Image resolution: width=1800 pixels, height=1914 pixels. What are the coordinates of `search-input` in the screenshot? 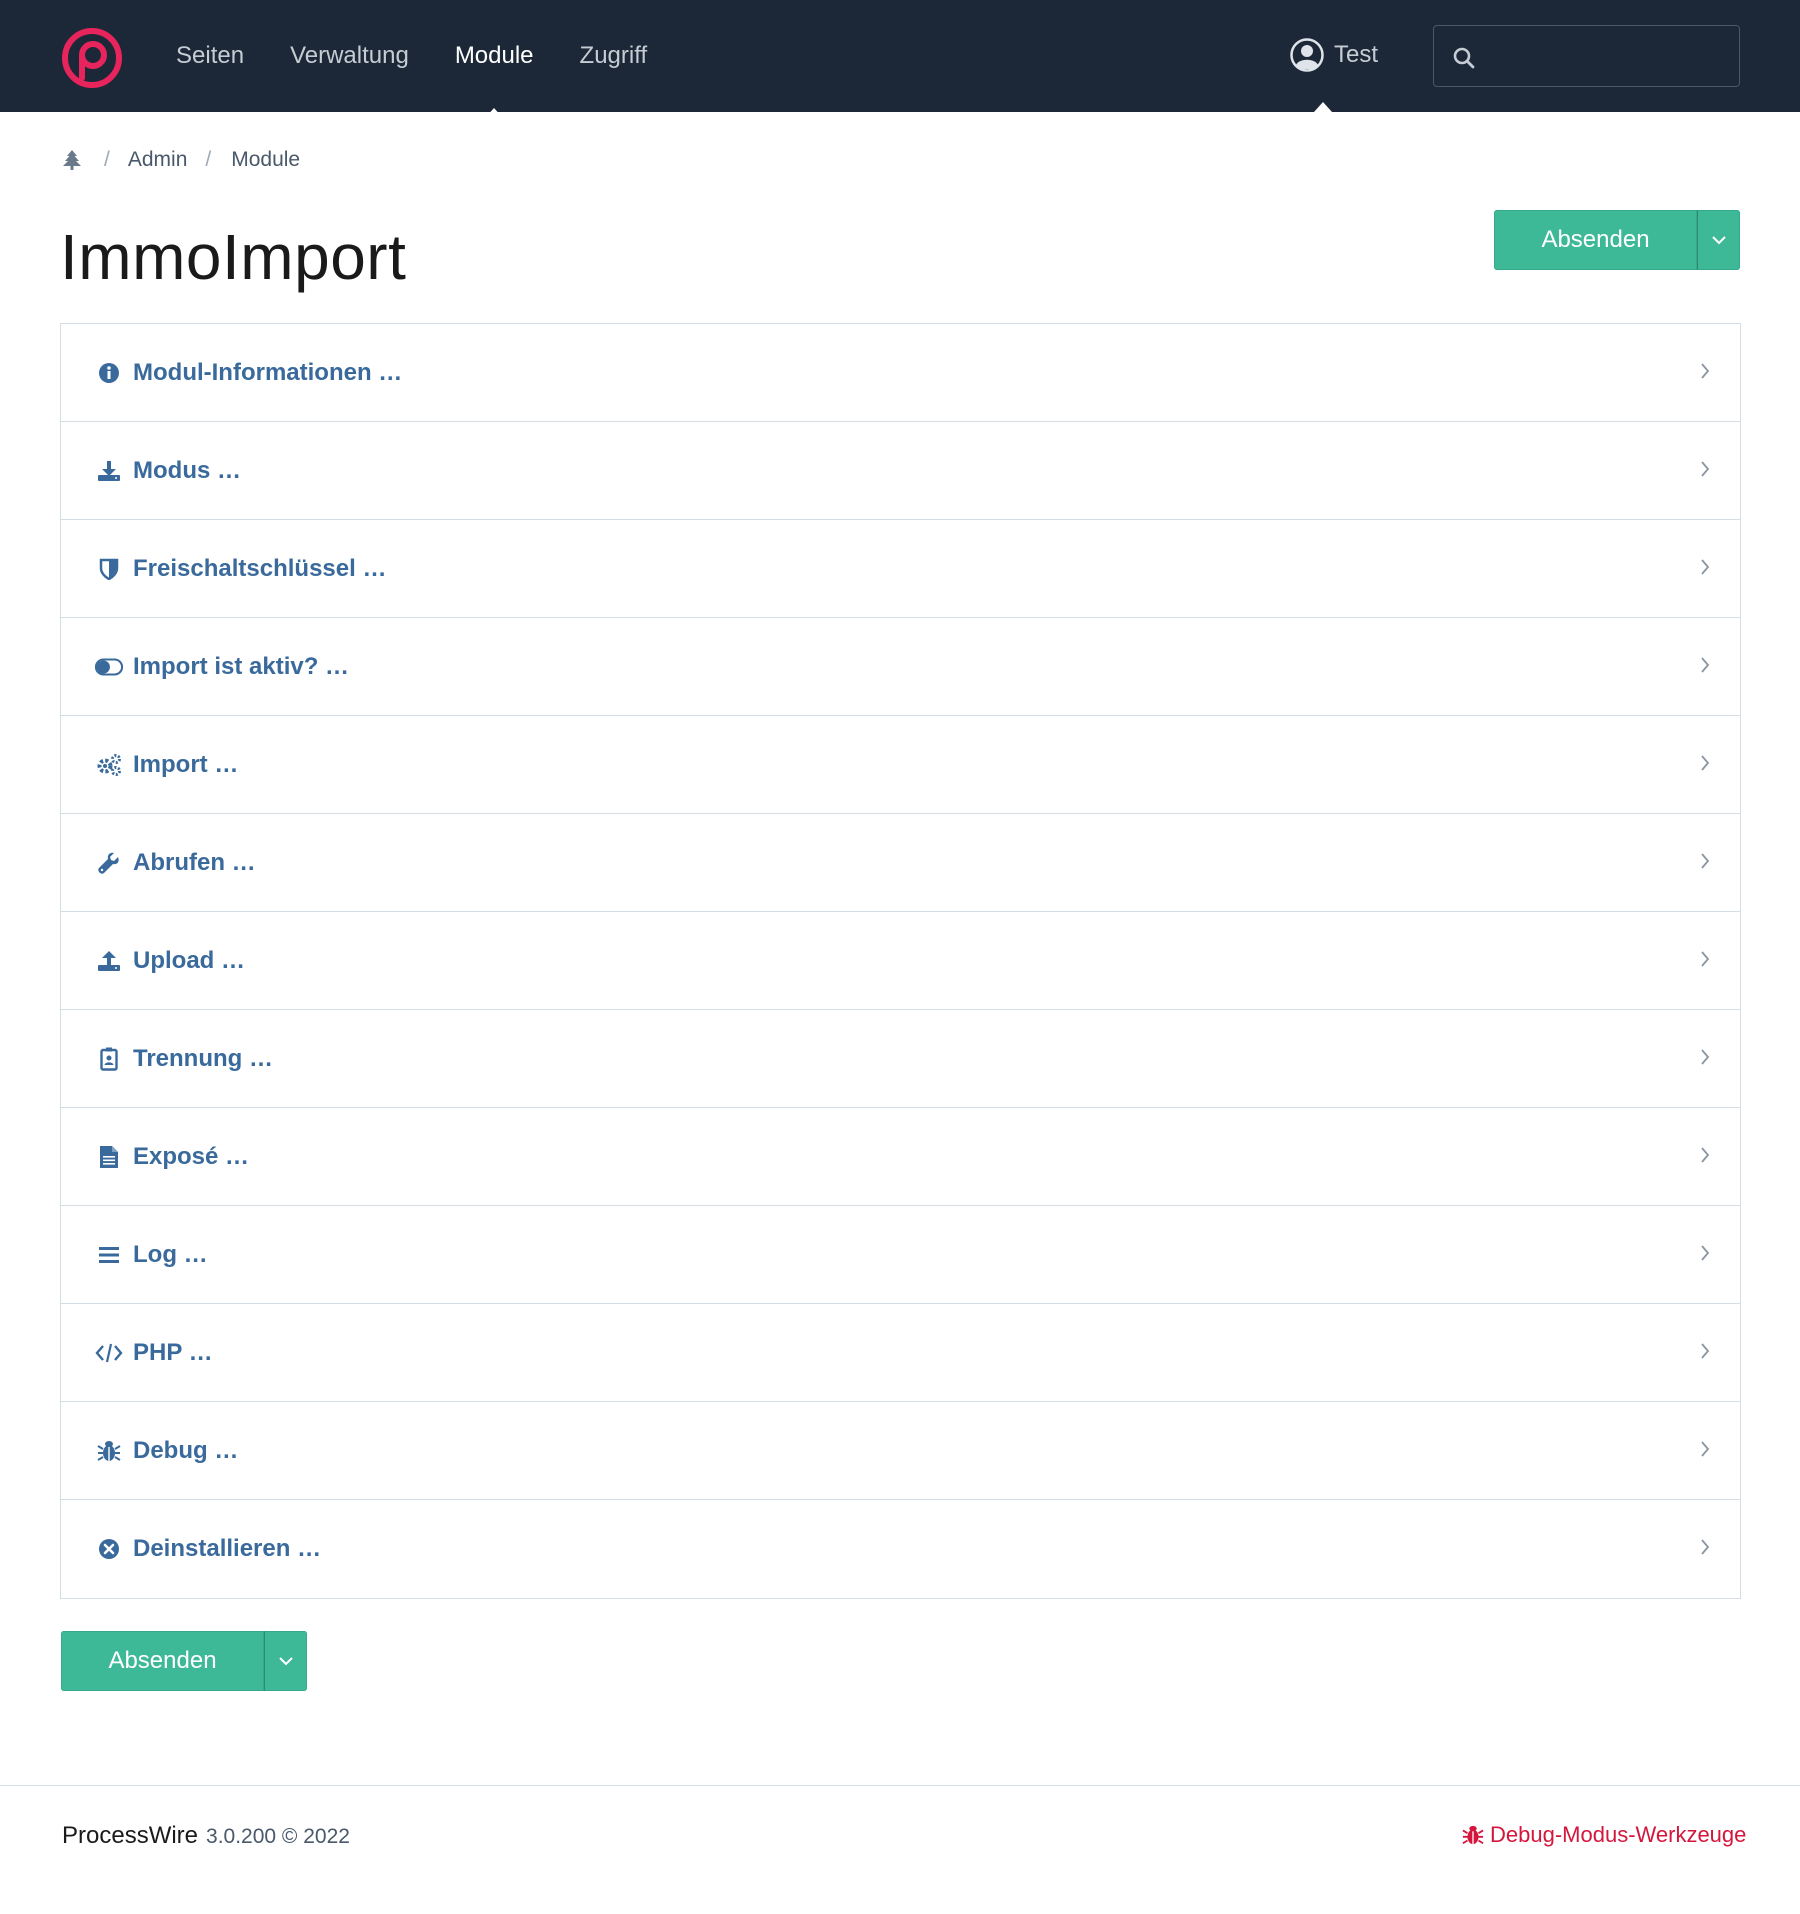 It's located at (1604, 56).